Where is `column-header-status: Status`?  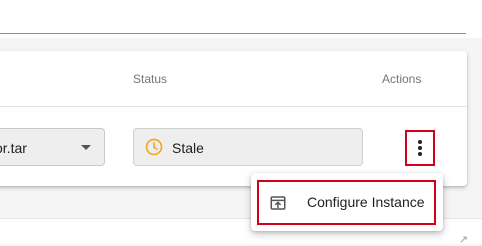
column-header-status: Status is located at coordinates (150, 79).